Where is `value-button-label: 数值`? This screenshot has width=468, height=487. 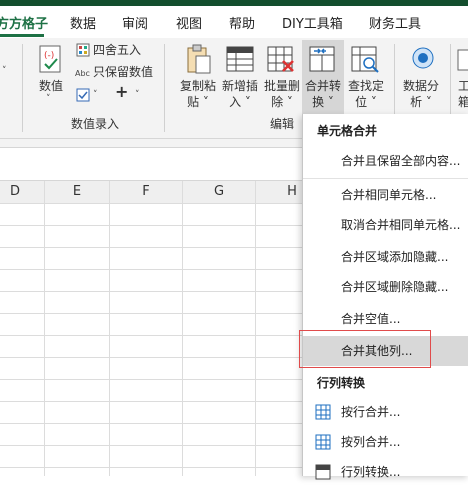
value-button-label: 数值 is located at coordinates (51, 86).